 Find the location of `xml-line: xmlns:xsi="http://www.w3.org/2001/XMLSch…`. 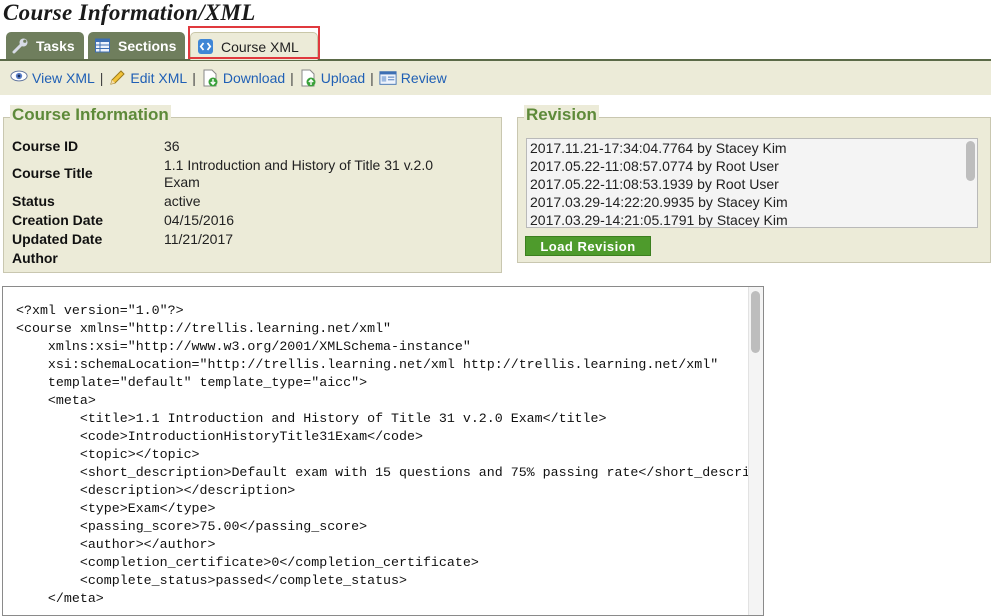

xml-line: xmlns:xsi="http://www.w3.org/2001/XMLSch… is located at coordinates (243, 346).